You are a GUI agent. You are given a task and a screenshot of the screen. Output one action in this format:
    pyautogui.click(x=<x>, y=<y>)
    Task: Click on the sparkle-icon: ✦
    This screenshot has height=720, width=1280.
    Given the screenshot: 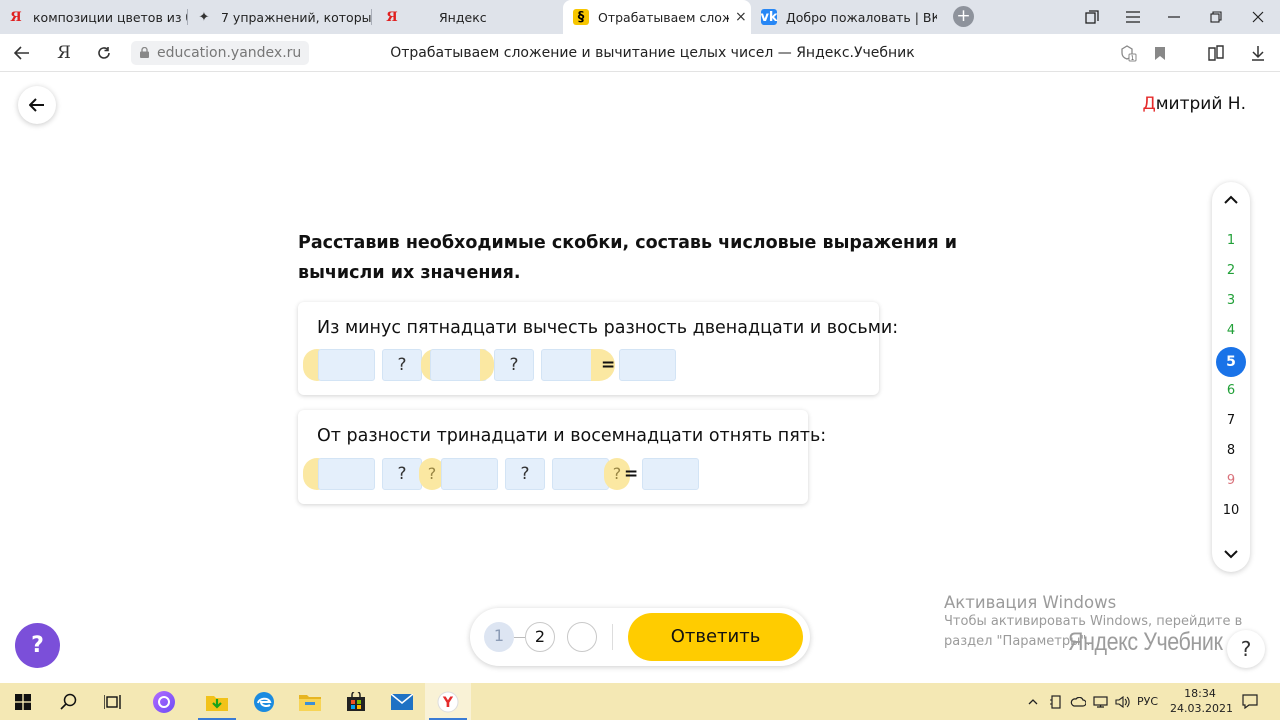 What is the action you would take?
    pyautogui.click(x=204, y=17)
    